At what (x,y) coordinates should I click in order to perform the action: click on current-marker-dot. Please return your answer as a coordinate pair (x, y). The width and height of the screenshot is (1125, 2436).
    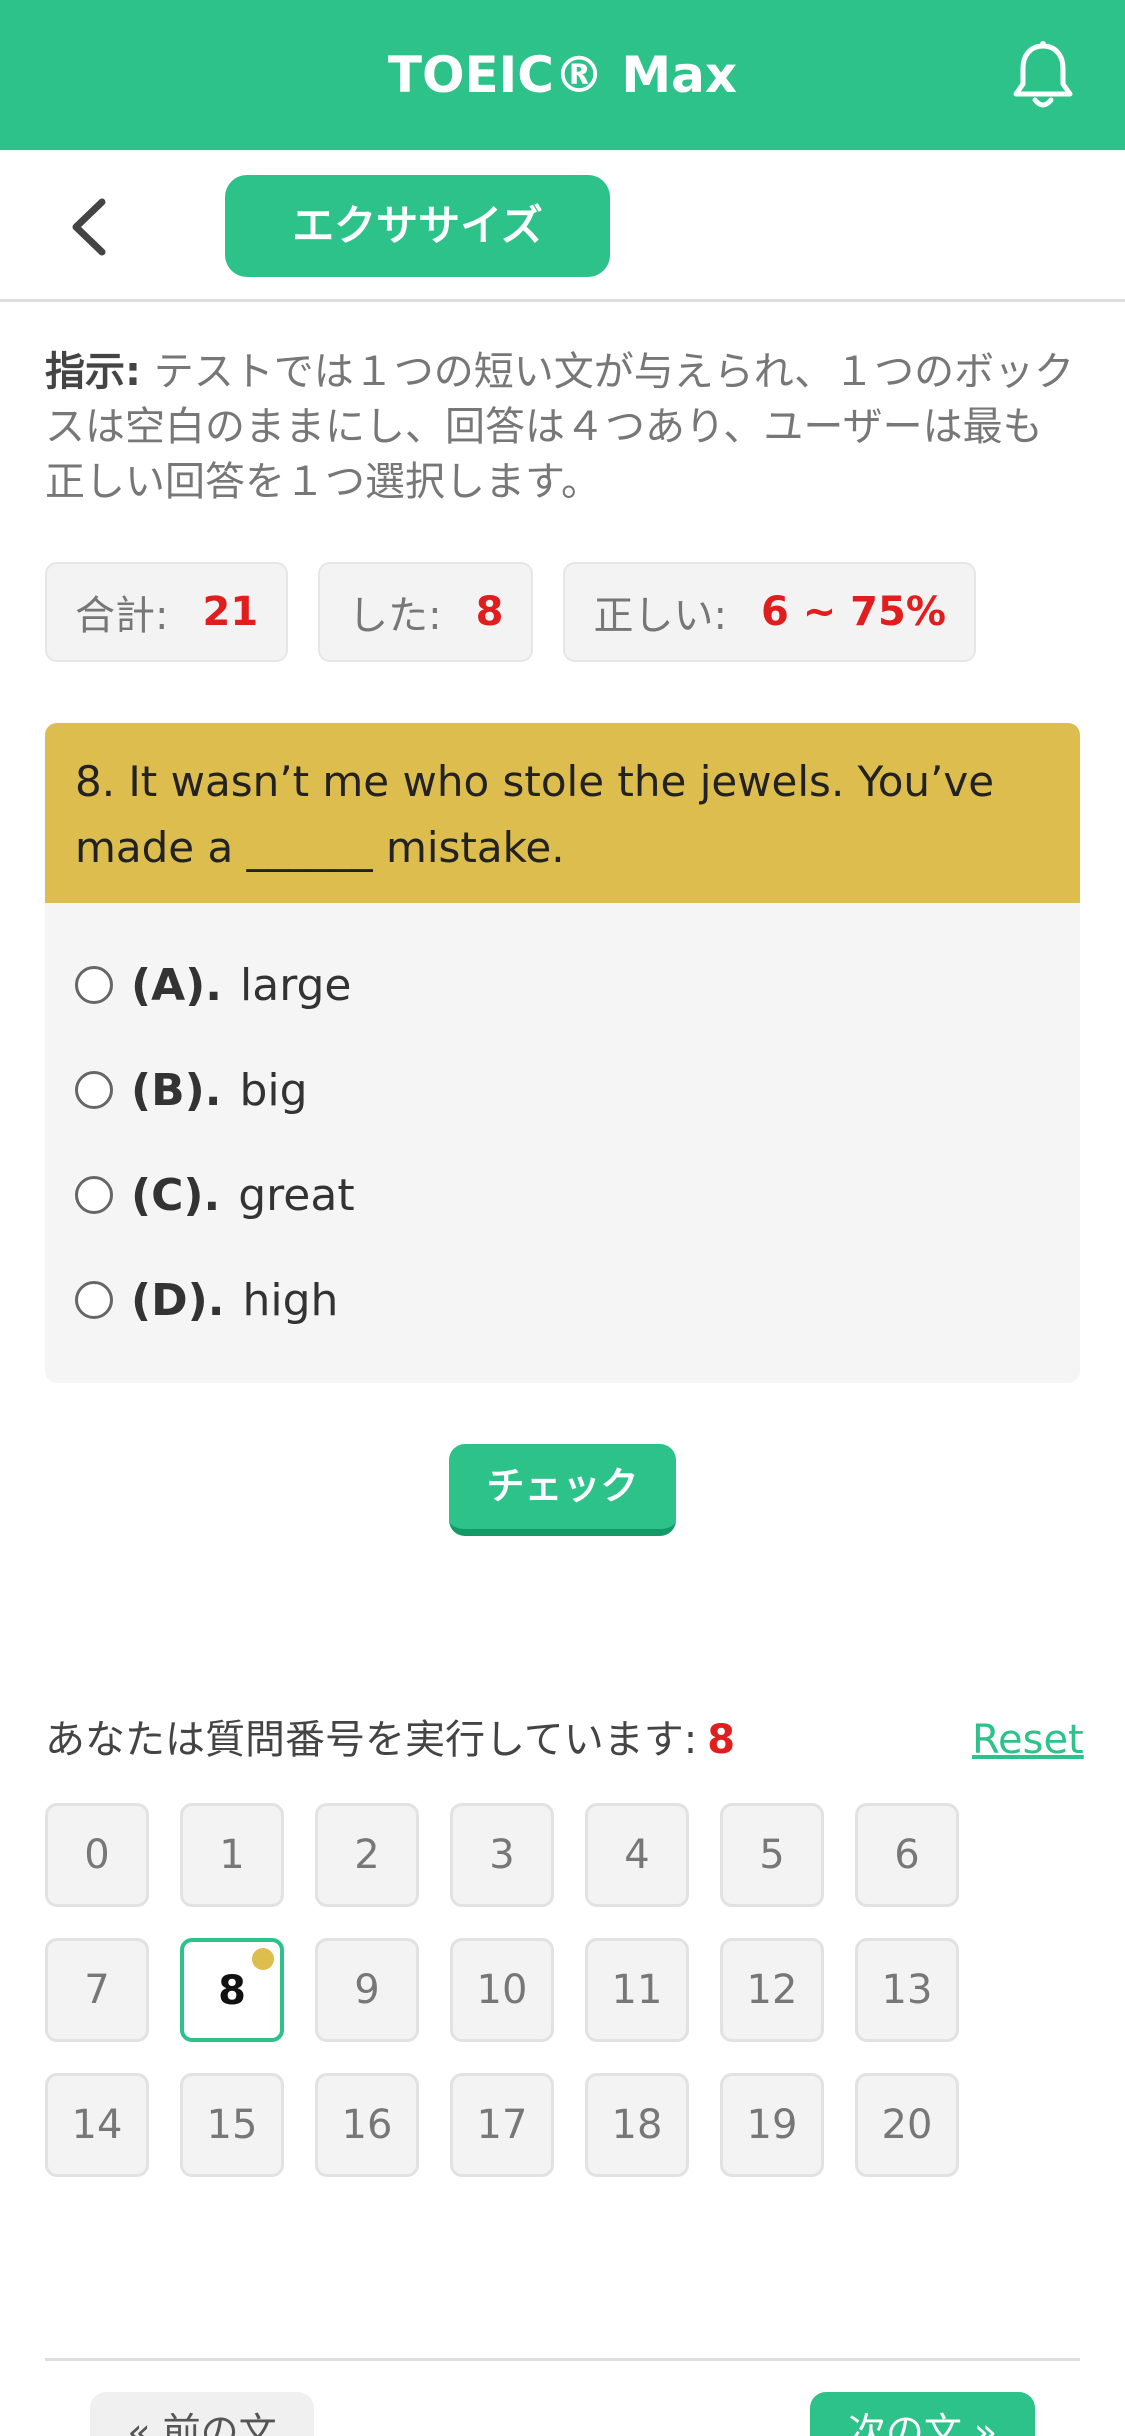
    Looking at the image, I should click on (263, 1959).